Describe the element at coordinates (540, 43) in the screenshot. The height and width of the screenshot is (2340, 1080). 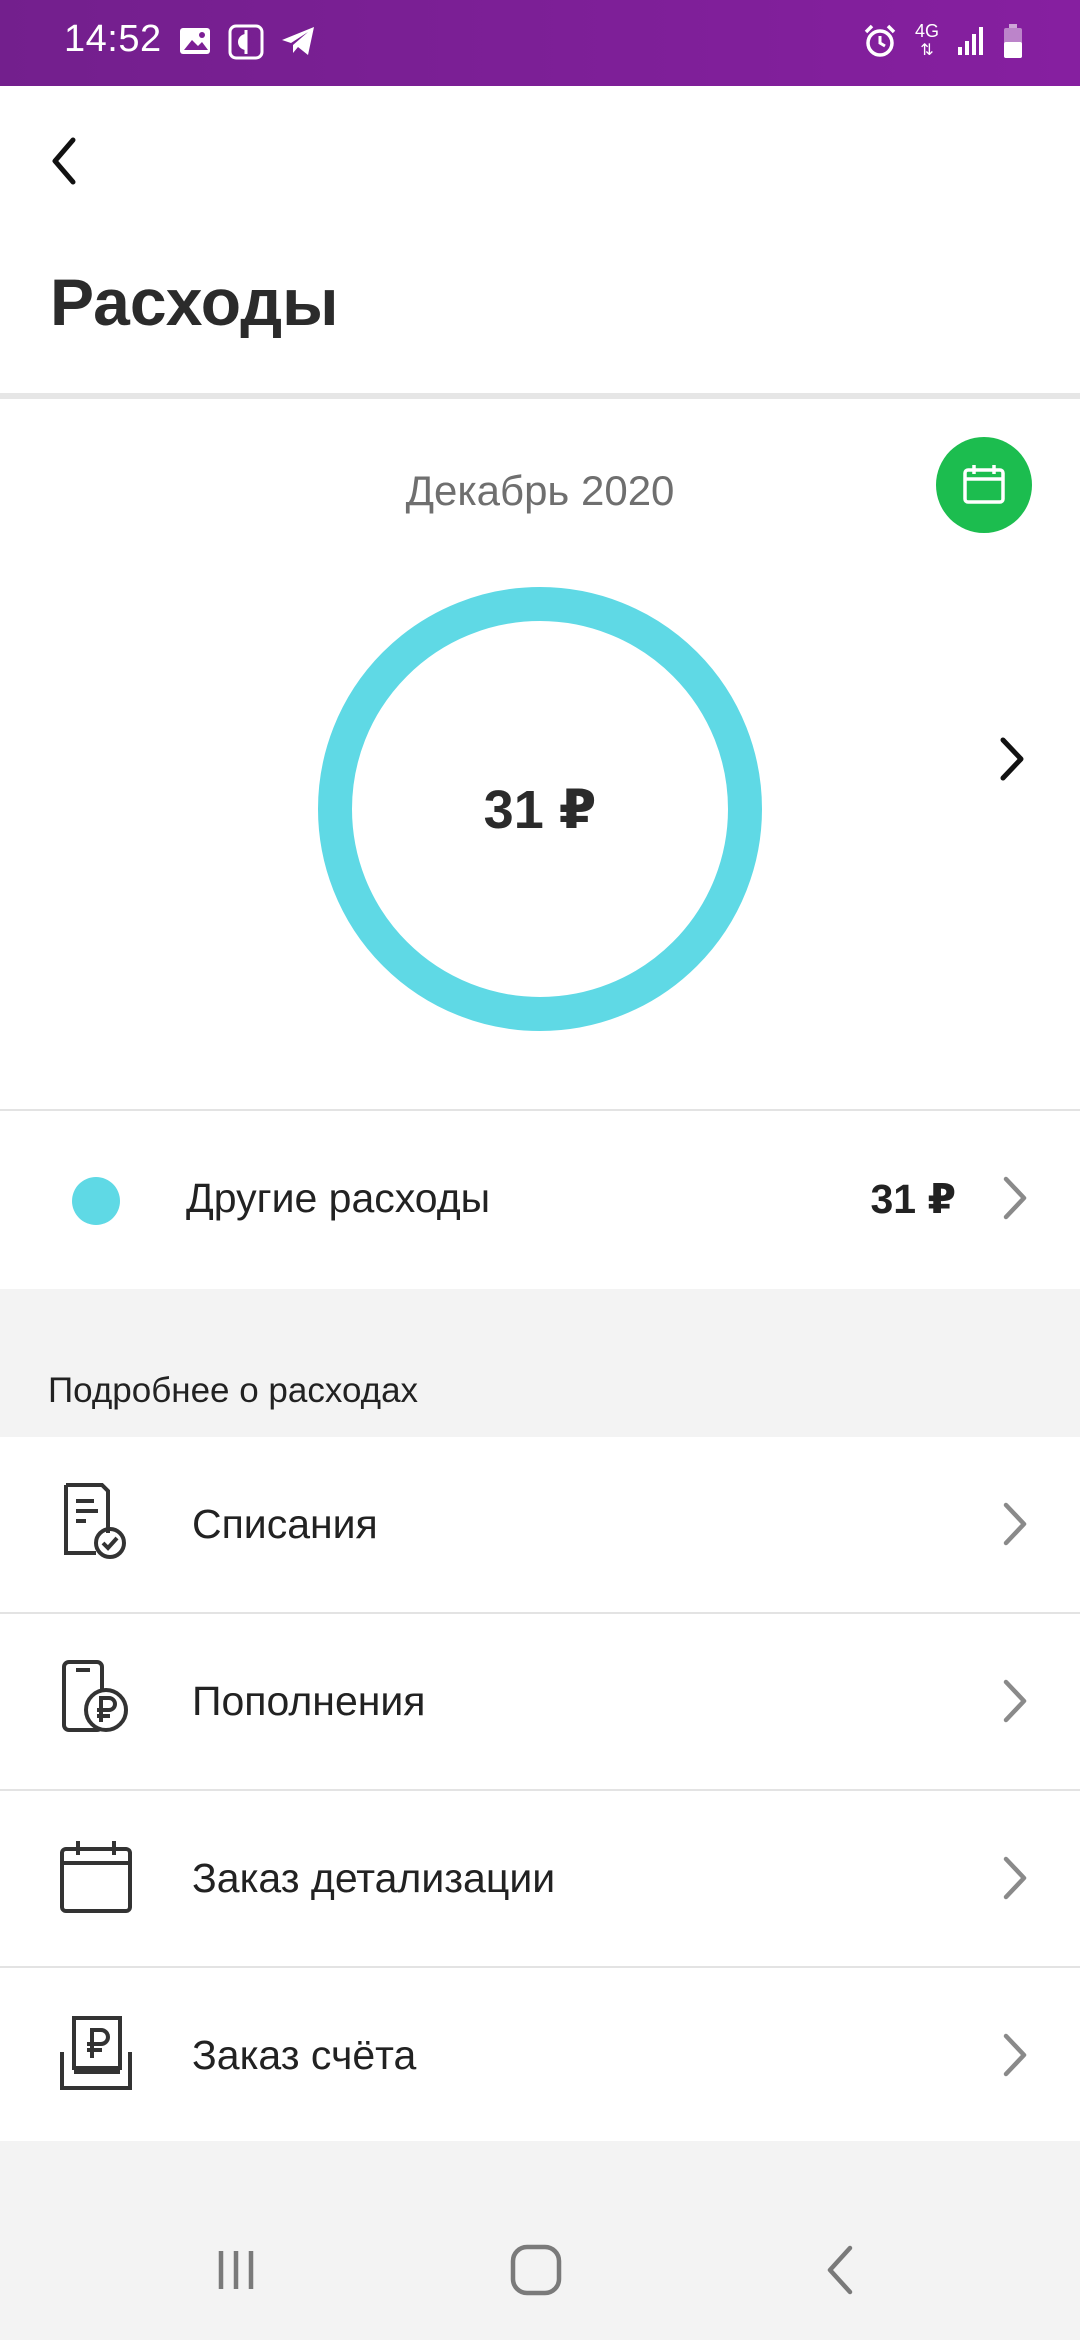
I see `status-bar: 14:52 4G ⇅` at that location.